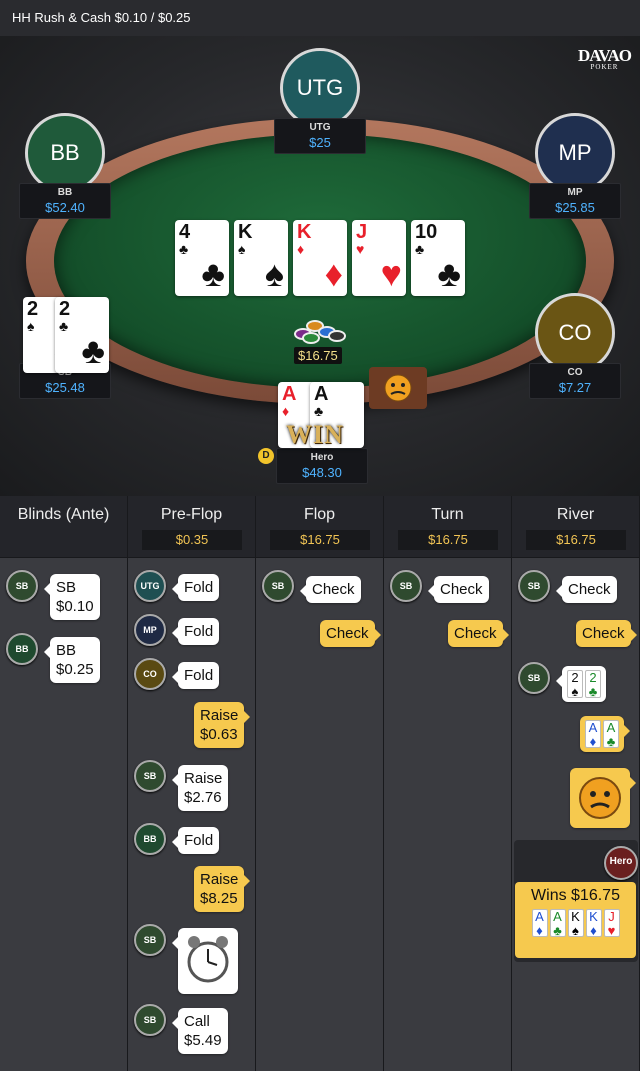  Describe the element at coordinates (575, 333) in the screenshot. I see `seat-co-avatar: CO` at that location.